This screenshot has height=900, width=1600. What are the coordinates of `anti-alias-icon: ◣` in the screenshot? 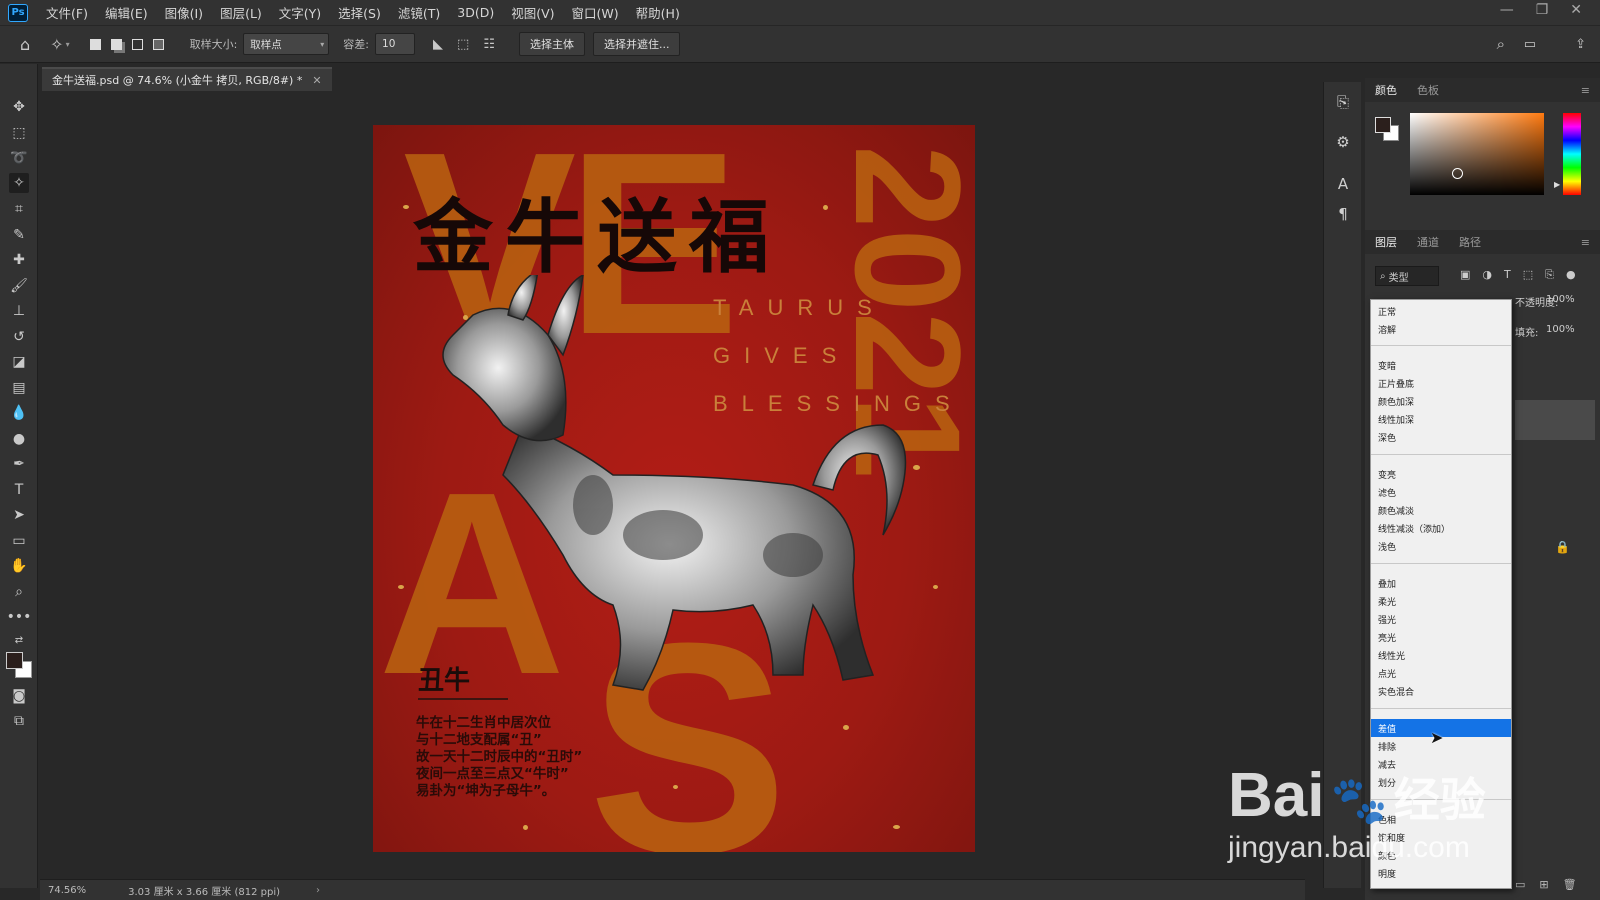 It's located at (438, 44).